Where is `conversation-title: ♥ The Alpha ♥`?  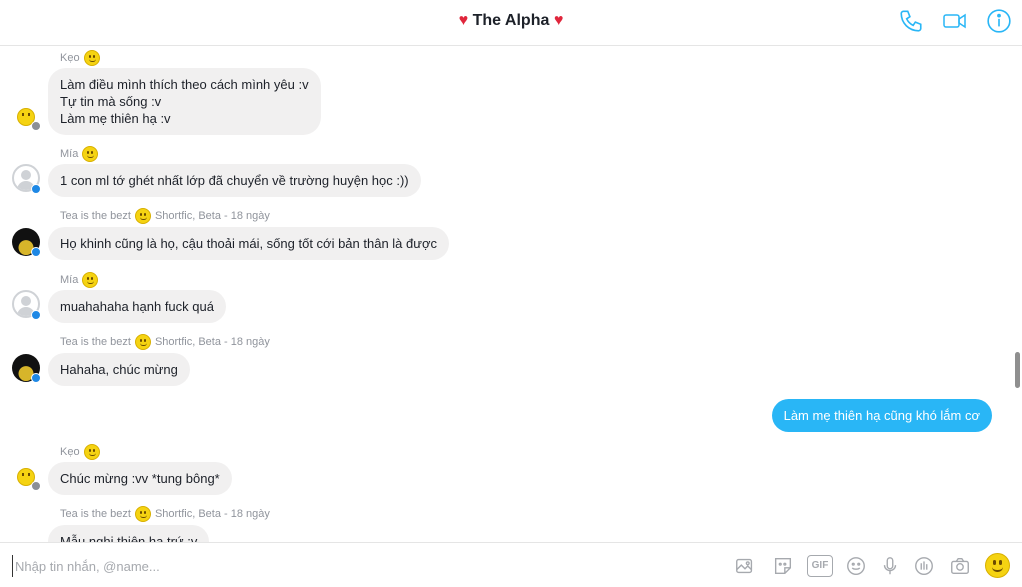
conversation-title: ♥ The Alpha ♥ is located at coordinates (511, 21).